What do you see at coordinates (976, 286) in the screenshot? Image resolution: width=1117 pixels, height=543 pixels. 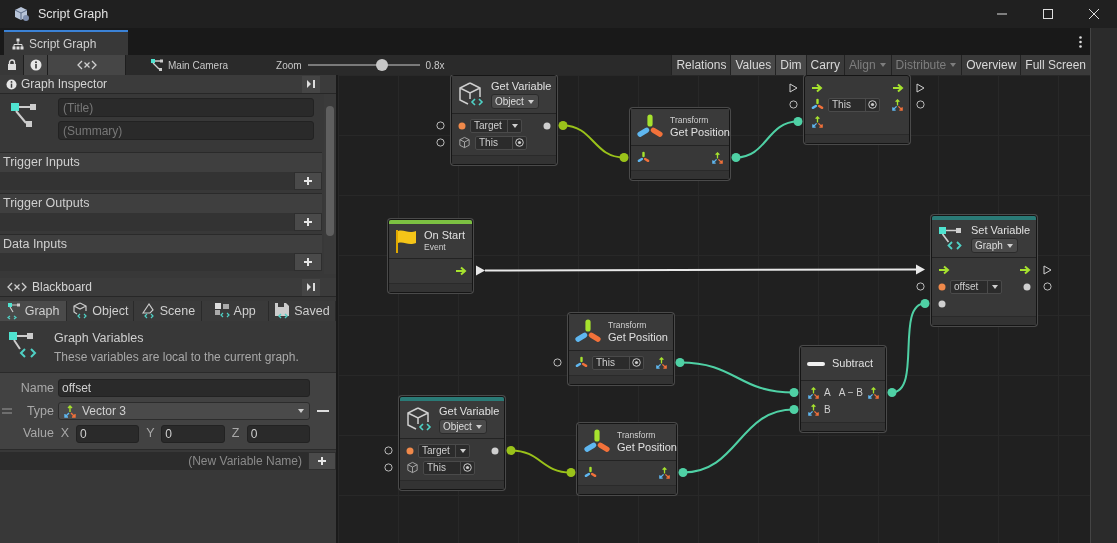 I see `dropdown: offset` at bounding box center [976, 286].